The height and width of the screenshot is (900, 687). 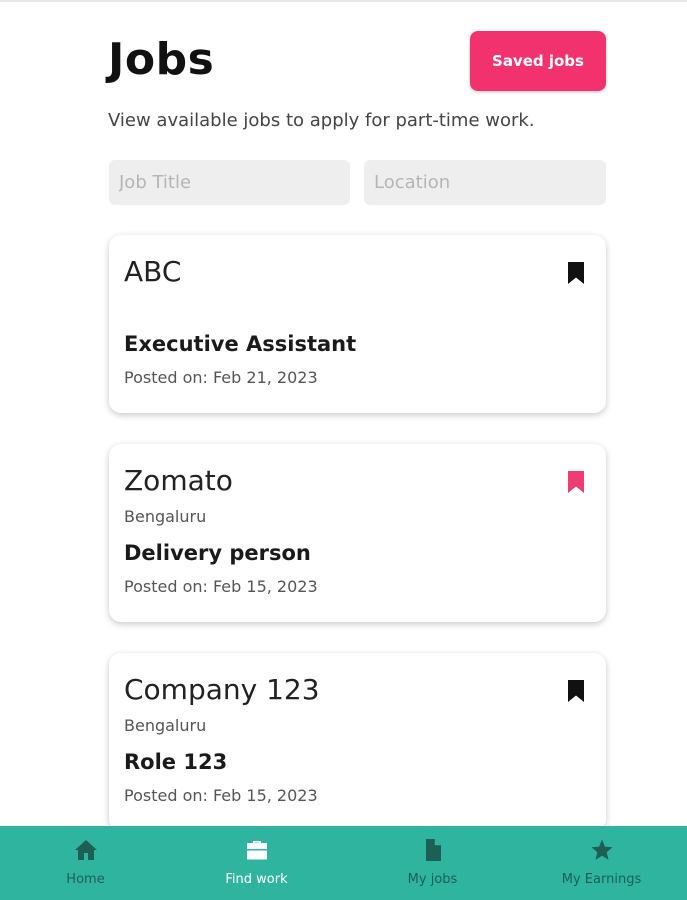 I want to click on job-title-input, so click(x=229, y=182).